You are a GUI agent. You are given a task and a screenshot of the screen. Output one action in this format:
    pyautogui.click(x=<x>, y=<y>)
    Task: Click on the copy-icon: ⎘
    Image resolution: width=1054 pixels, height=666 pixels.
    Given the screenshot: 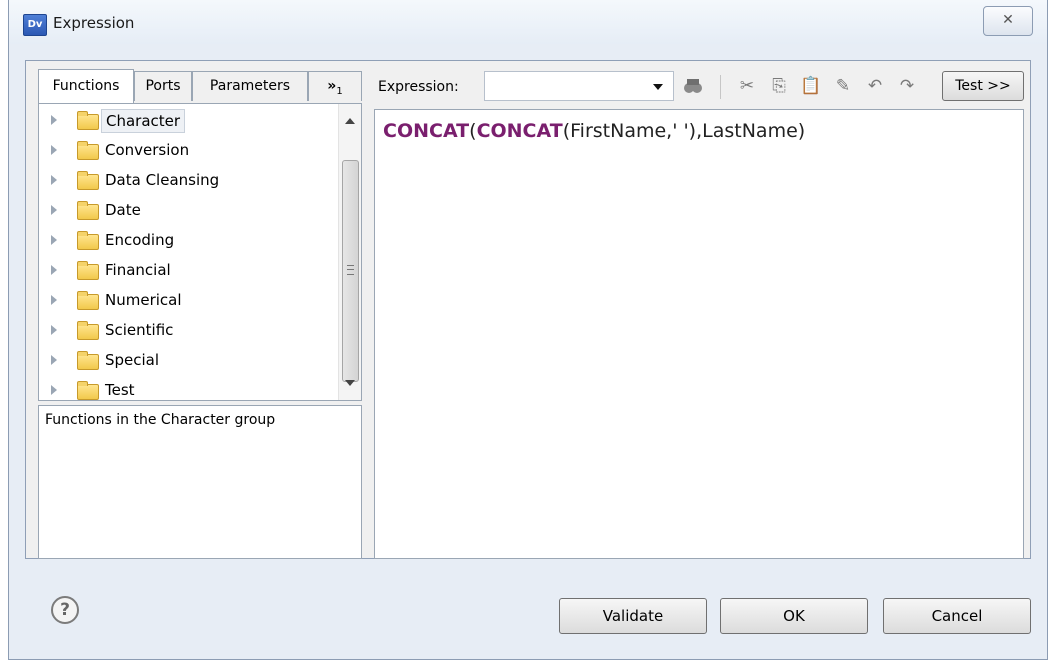 What is the action you would take?
    pyautogui.click(x=779, y=86)
    